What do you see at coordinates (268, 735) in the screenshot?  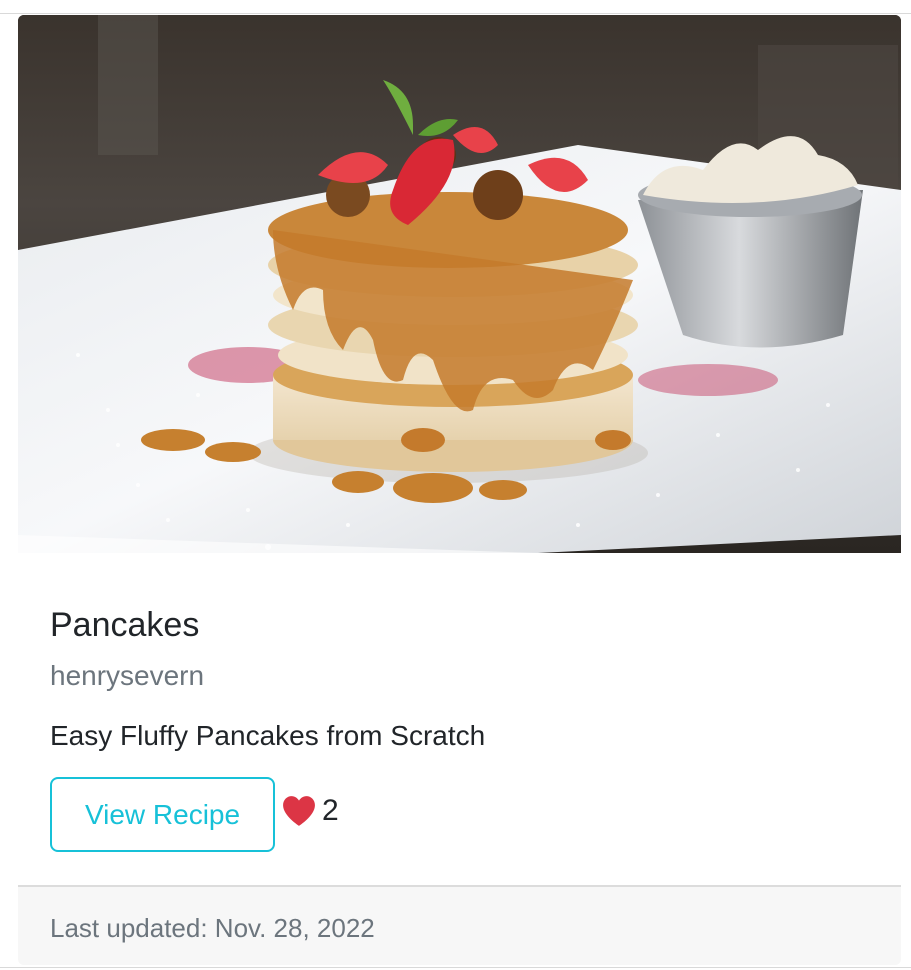 I see `recipe-description: Easy Fluffy Pancakes from Scratch` at bounding box center [268, 735].